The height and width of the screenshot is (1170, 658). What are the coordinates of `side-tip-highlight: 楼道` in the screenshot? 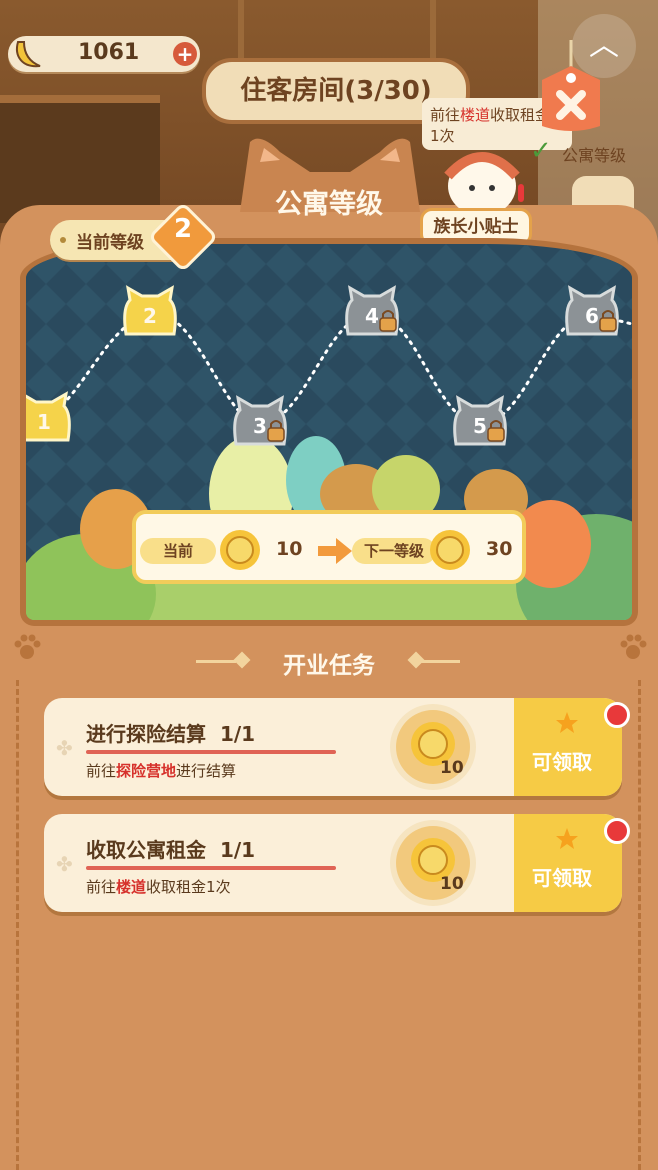 It's located at (475, 115).